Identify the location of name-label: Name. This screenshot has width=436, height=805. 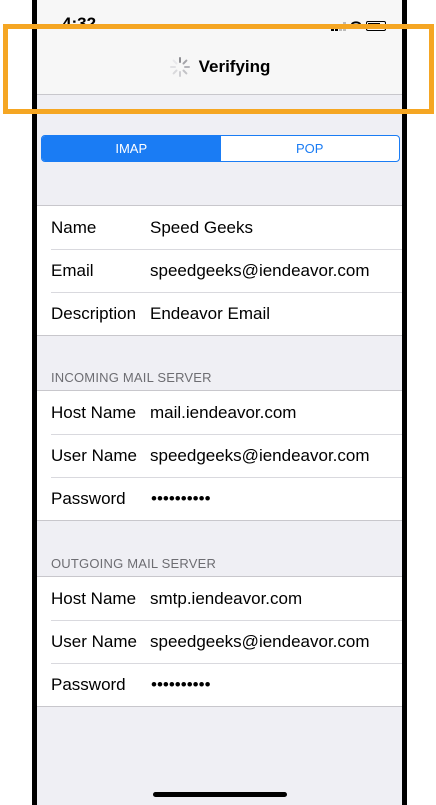
(74, 227).